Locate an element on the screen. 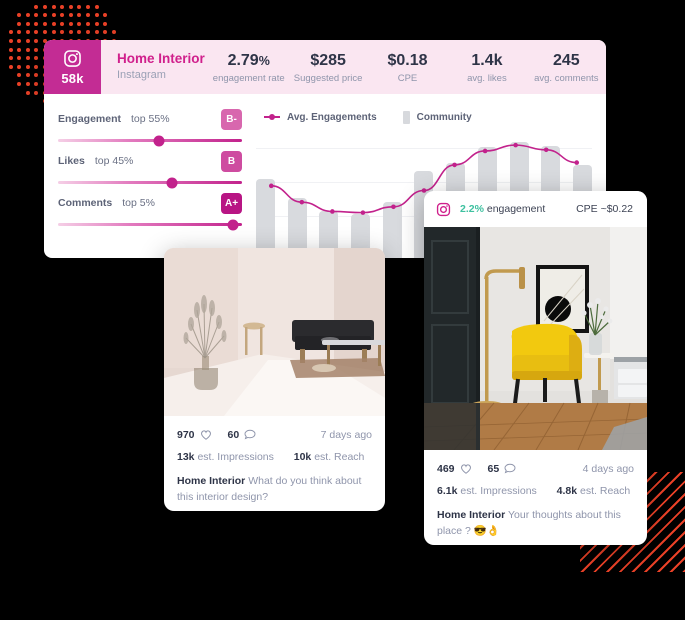 This screenshot has height=620, width=685. stat-value: 1.4k is located at coordinates (487, 60).